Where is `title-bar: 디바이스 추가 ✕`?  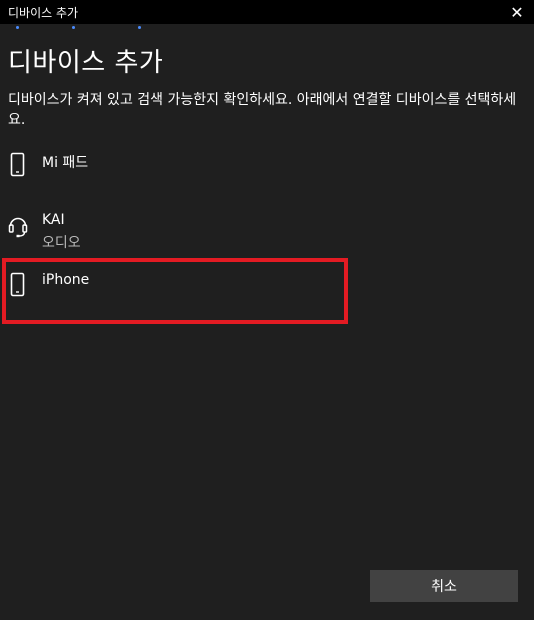
title-bar: 디바이스 추가 ✕ is located at coordinates (267, 12).